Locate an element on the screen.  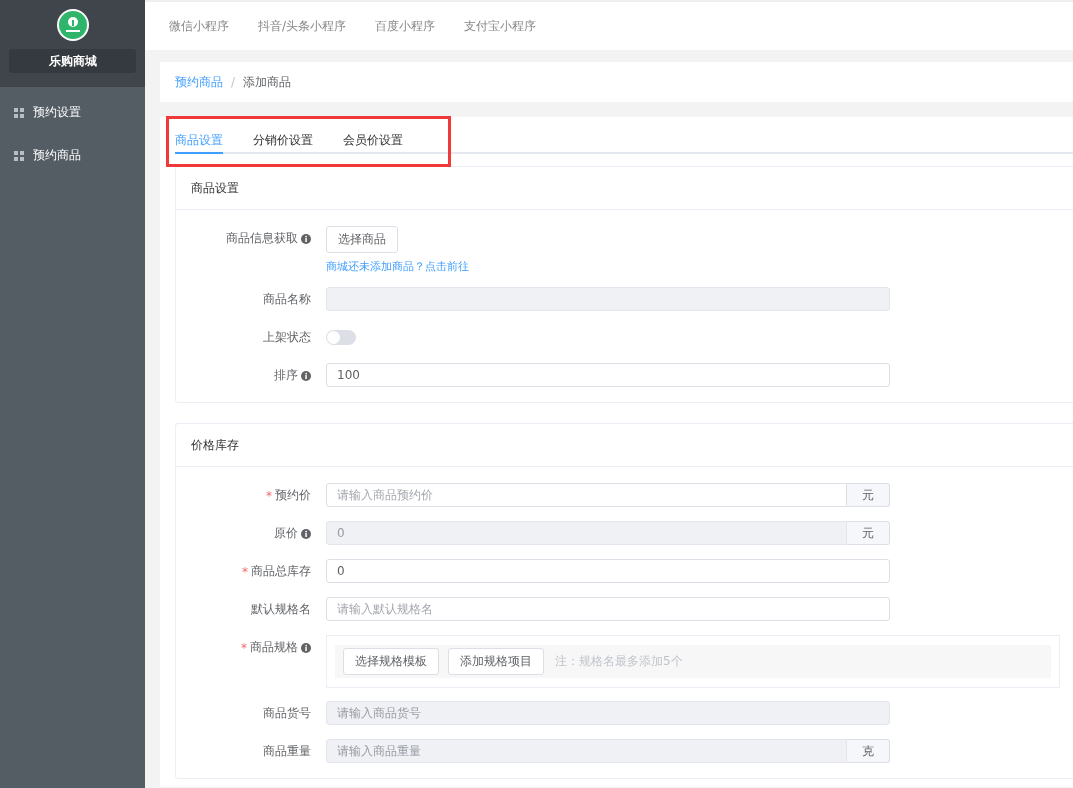
field-label: 排序 is located at coordinates (286, 375).